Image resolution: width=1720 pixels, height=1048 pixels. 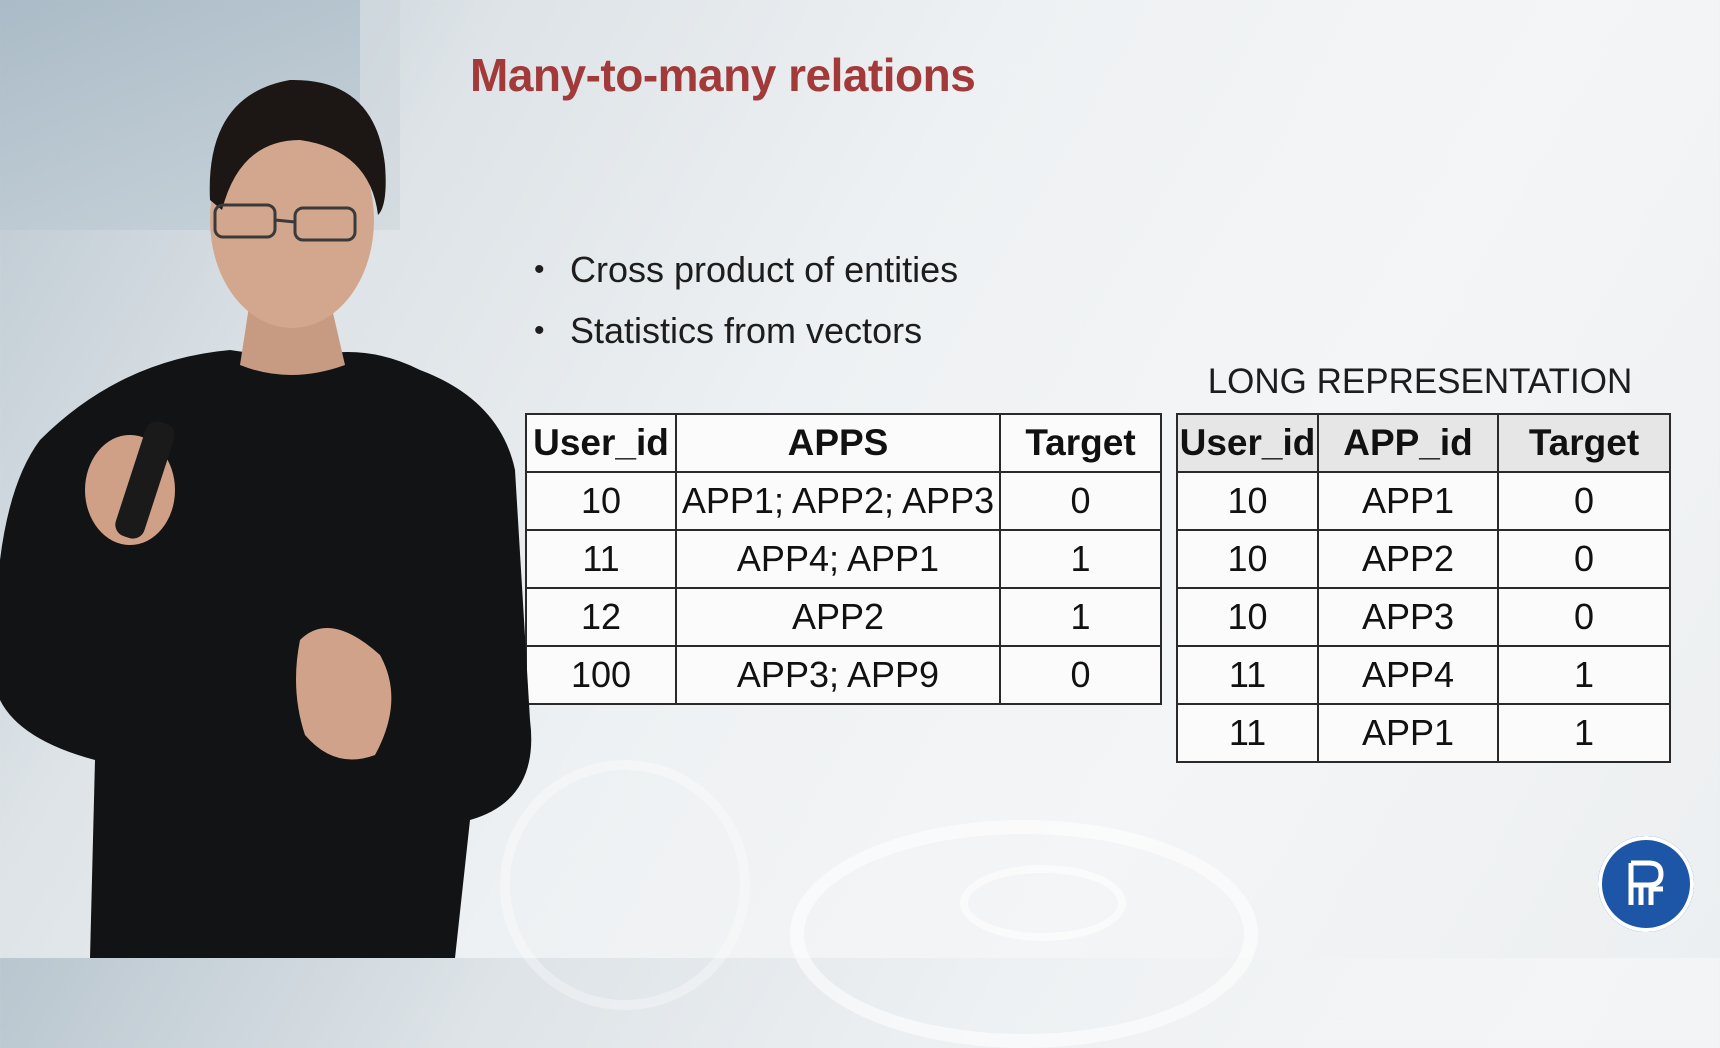 I want to click on table-header-row: User_id APPS Target, so click(x=843, y=443).